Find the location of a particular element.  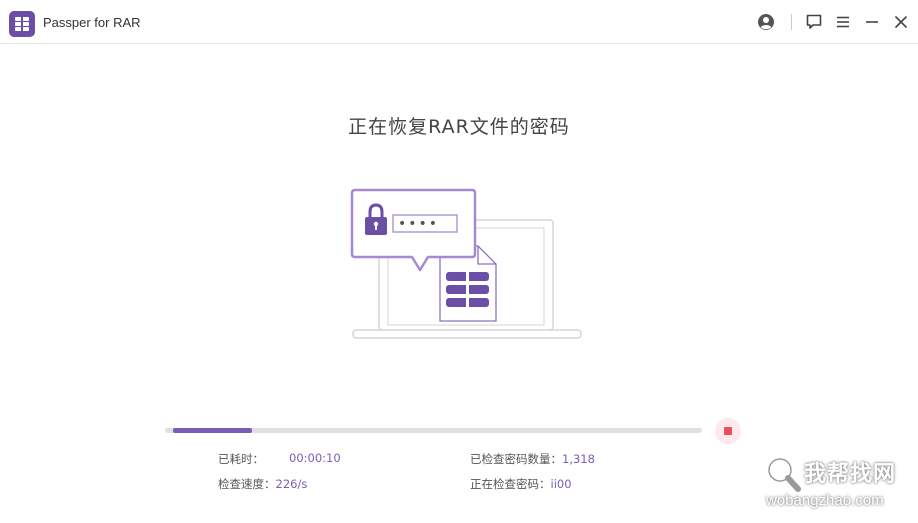

checked-count: 已检查密码数量：1,318 is located at coordinates (532, 459).